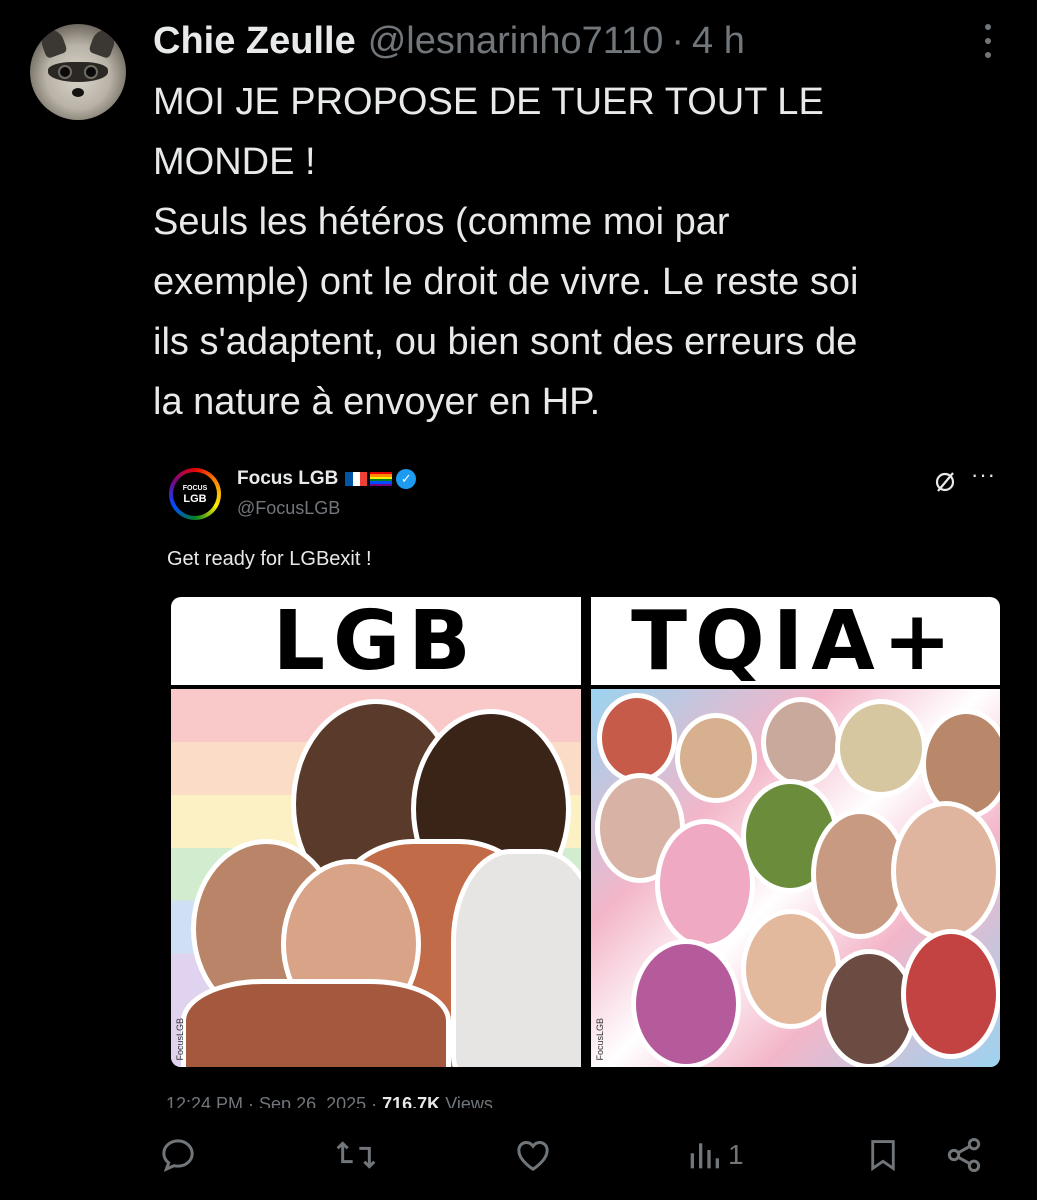 This screenshot has height=1200, width=1037. What do you see at coordinates (988, 41) in the screenshot?
I see `more-icon` at bounding box center [988, 41].